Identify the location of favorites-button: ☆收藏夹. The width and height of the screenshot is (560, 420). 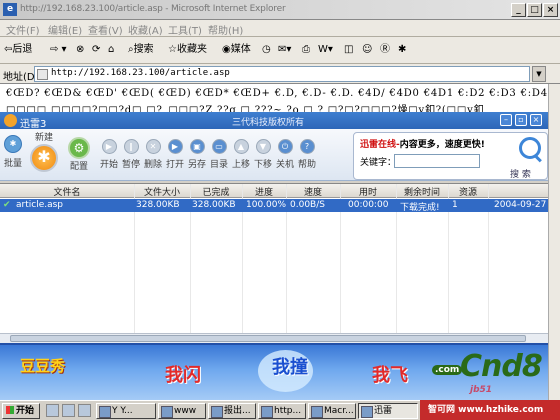
(187, 50).